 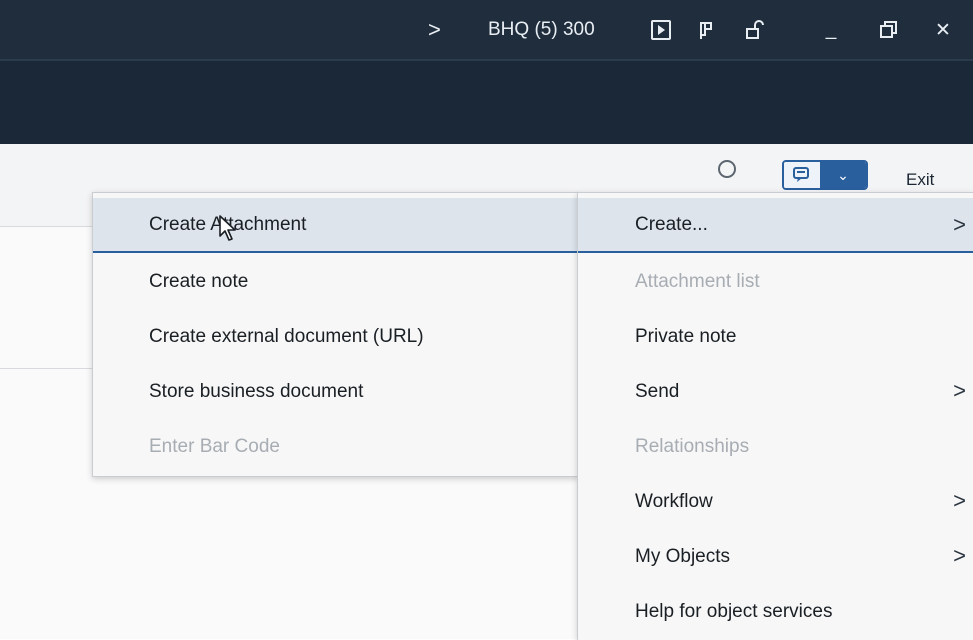 What do you see at coordinates (657, 391) in the screenshot?
I see `menu-item-label: Send` at bounding box center [657, 391].